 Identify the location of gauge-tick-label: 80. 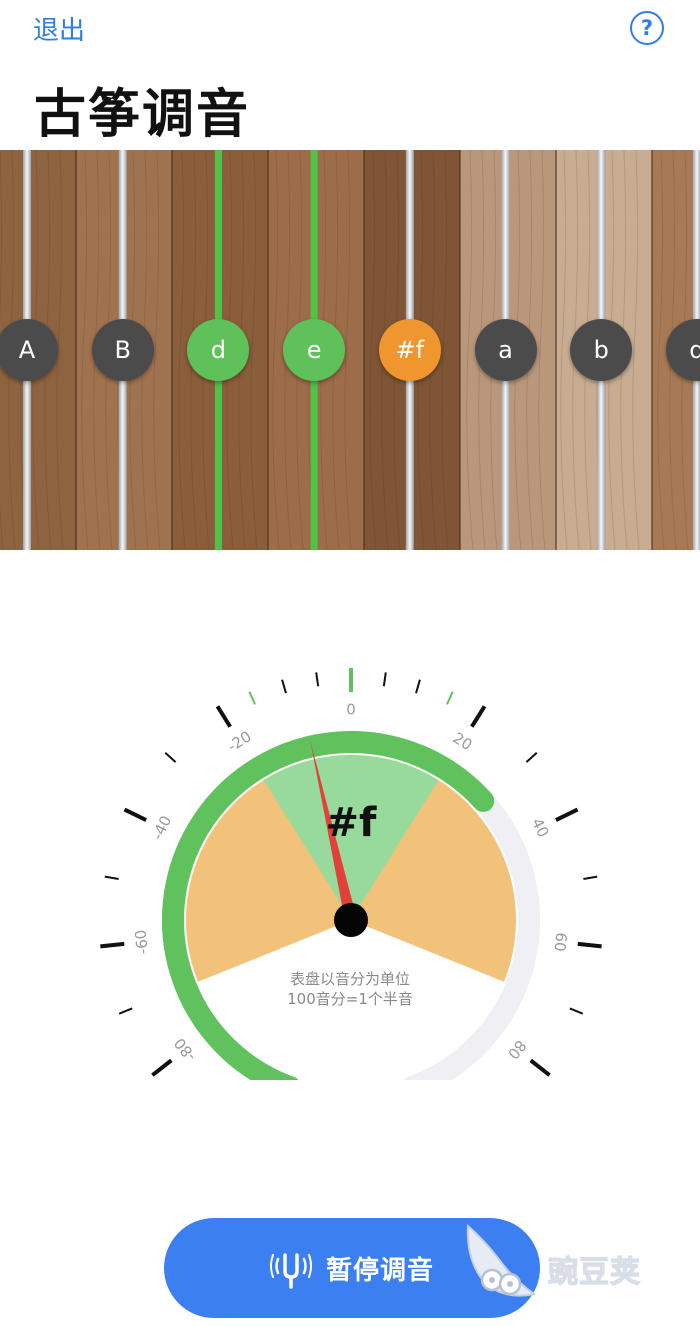
(517, 1050).